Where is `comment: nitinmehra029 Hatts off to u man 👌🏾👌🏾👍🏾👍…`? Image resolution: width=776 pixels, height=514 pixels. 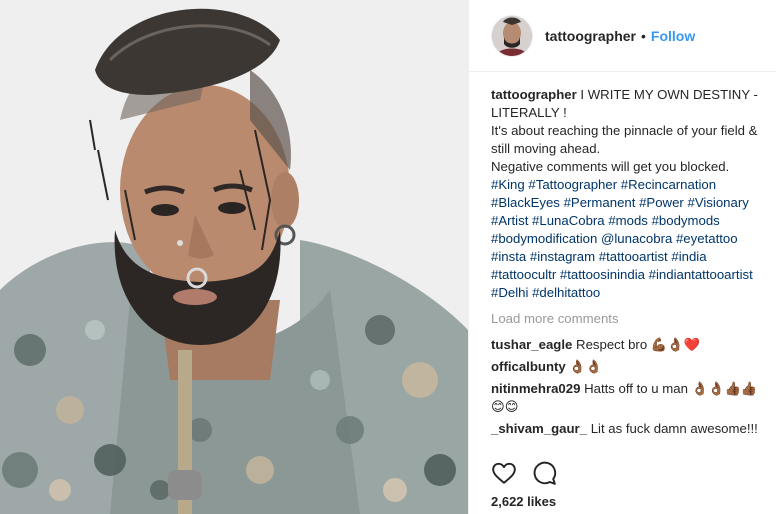
comment: nitinmehra029 Hatts off to u man 👌🏾👌🏾👍🏾👍… is located at coordinates (629, 398).